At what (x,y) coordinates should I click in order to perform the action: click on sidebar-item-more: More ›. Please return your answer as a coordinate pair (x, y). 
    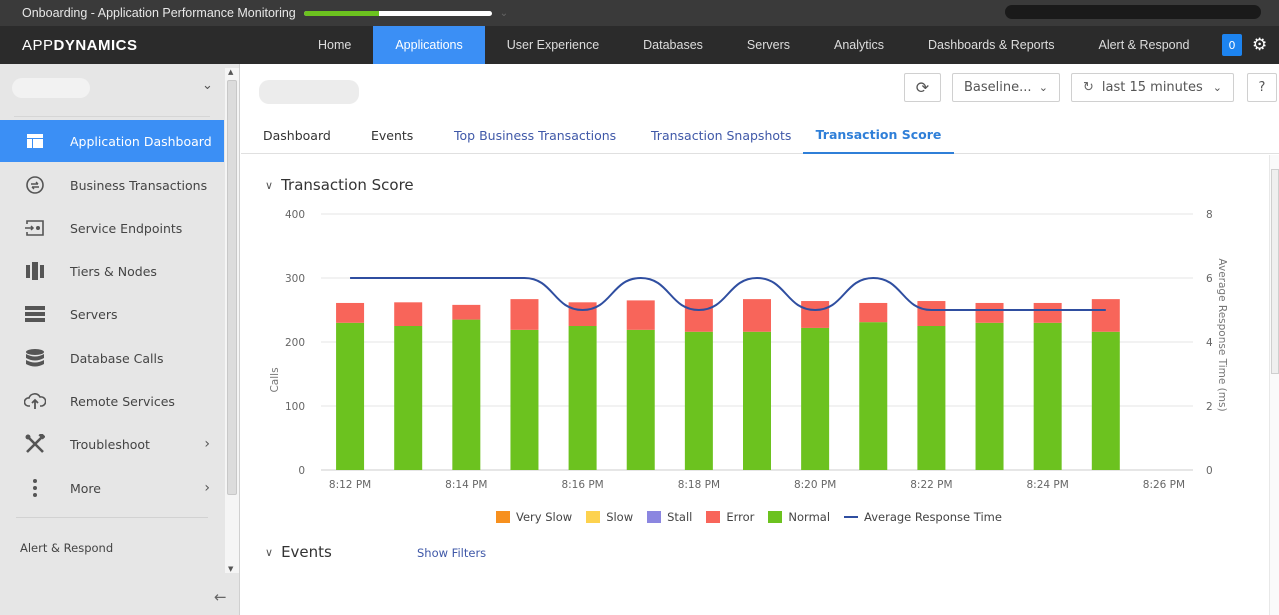
    Looking at the image, I should click on (112, 488).